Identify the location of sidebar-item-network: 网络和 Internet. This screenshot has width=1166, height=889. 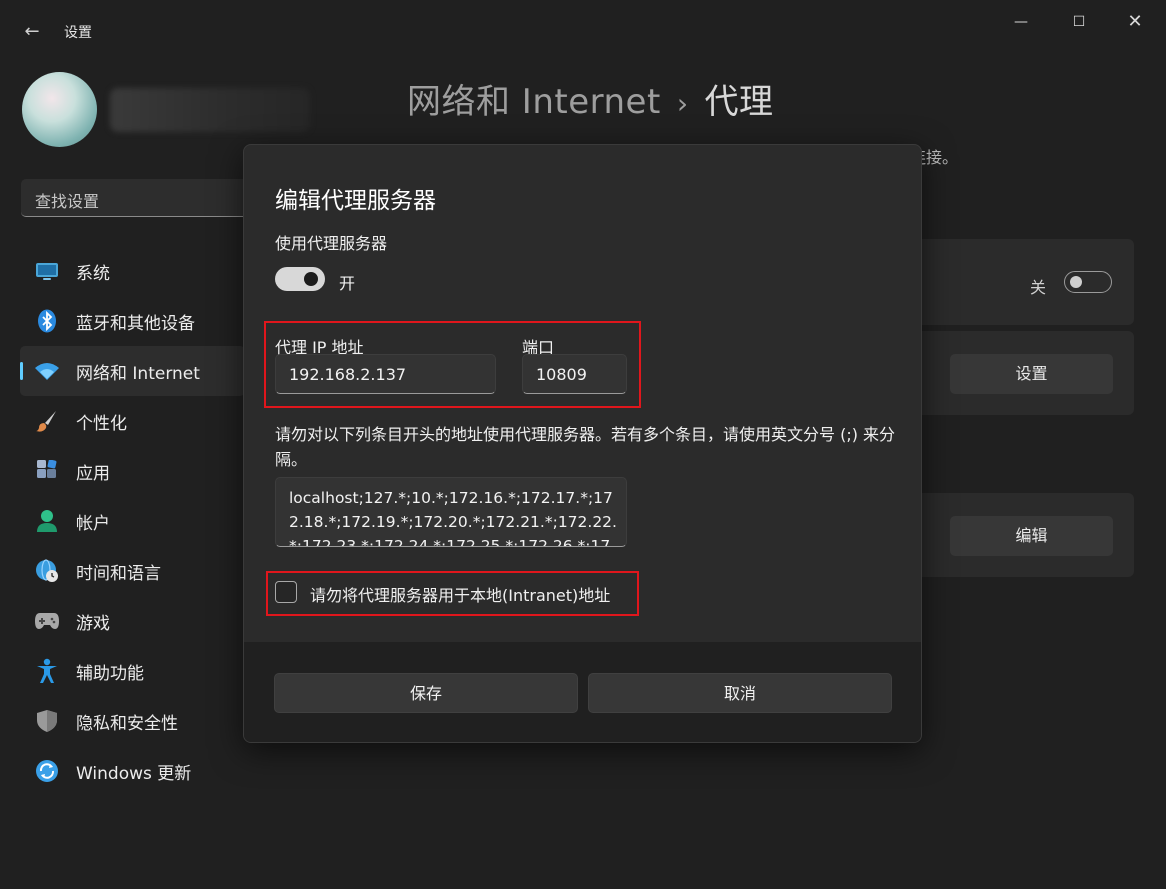
(132, 371).